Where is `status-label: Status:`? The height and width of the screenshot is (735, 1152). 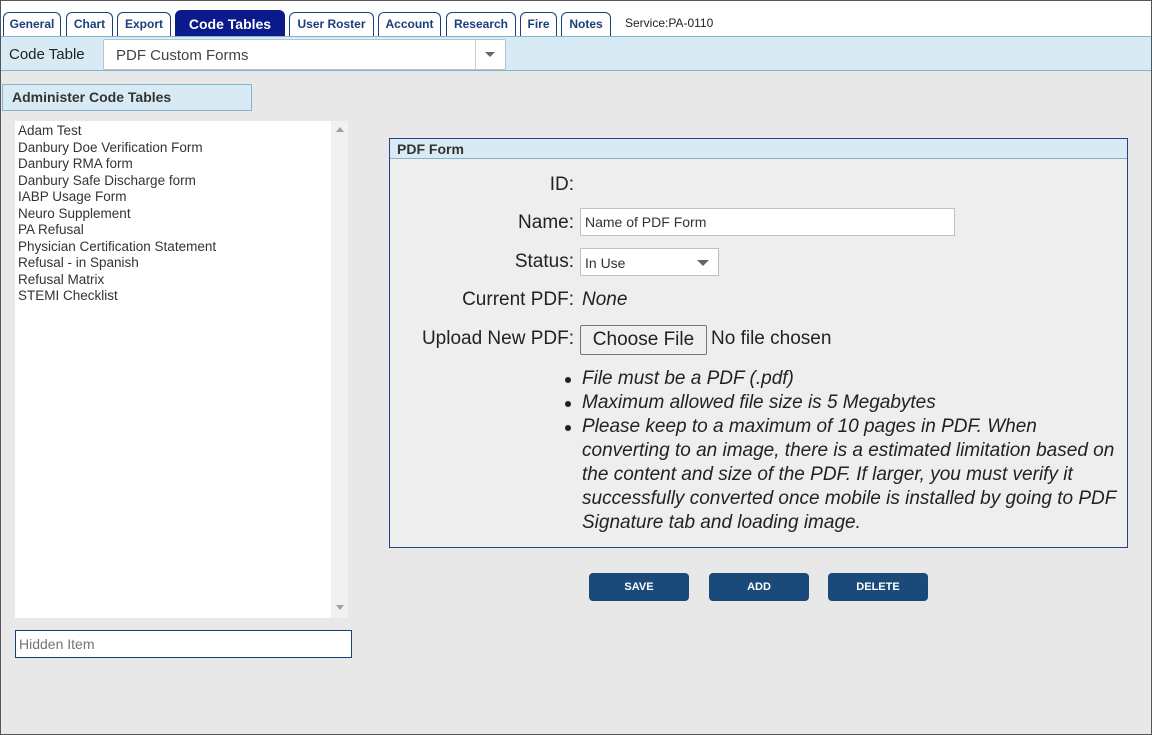 status-label: Status: is located at coordinates (544, 261).